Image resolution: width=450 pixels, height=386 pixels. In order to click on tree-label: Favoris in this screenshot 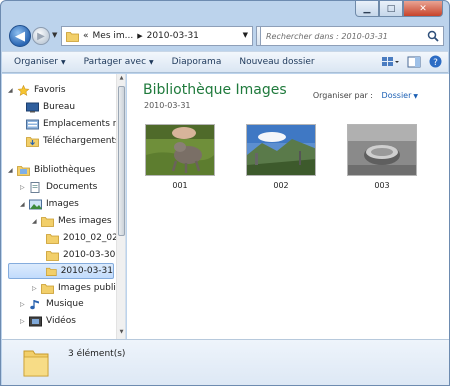, I will do `click(50, 90)`.